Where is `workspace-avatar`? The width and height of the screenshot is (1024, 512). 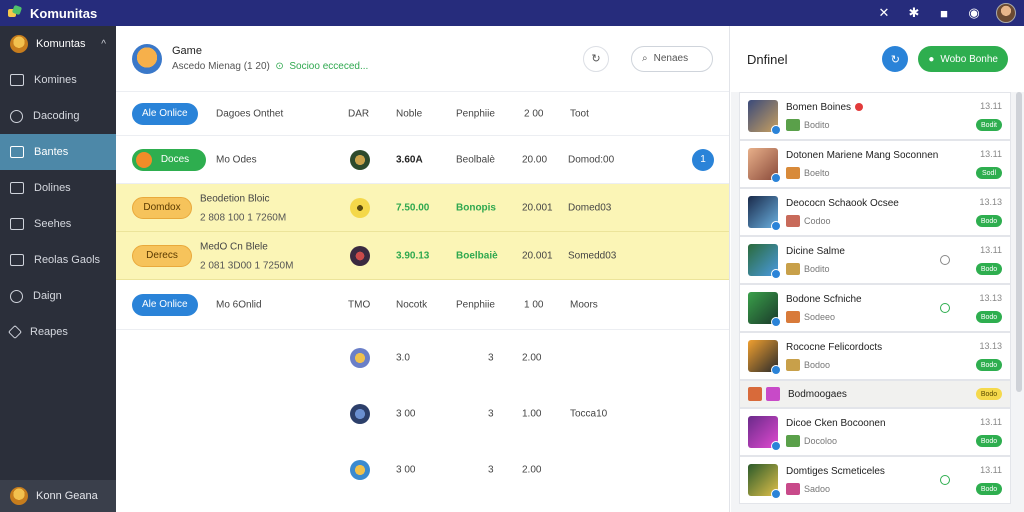 workspace-avatar is located at coordinates (19, 44).